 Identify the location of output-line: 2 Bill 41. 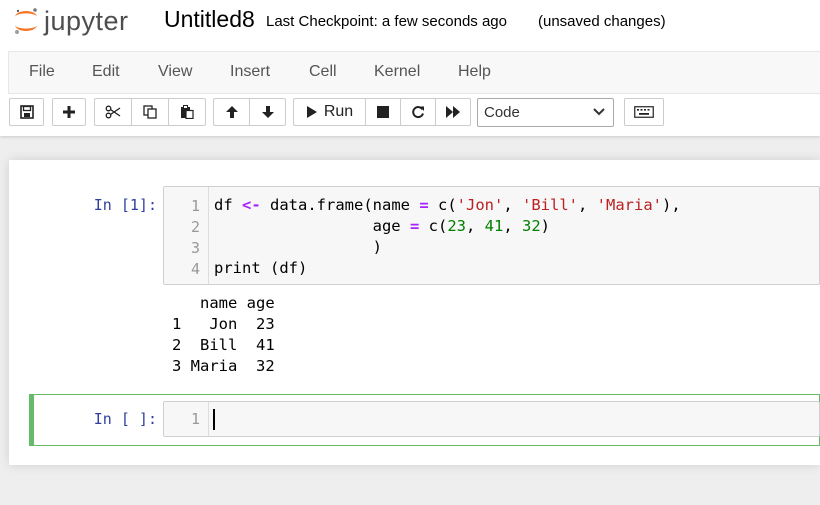
(223, 345).